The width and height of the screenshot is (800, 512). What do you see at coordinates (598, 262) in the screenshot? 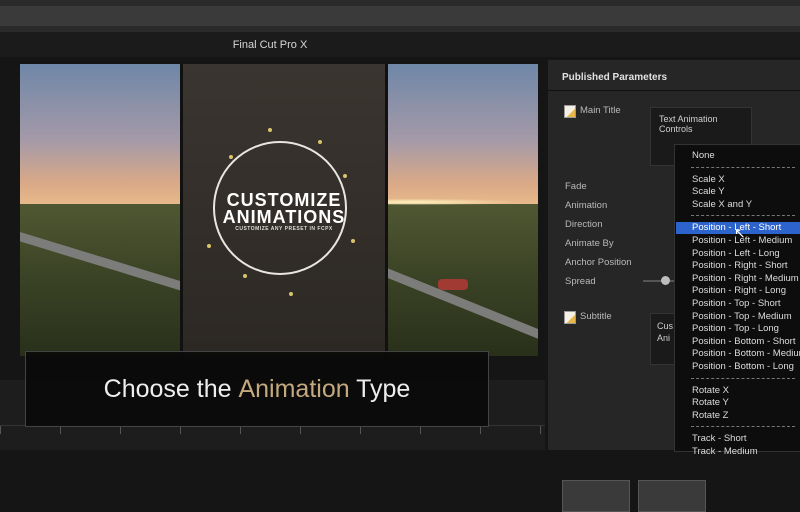
I see `param-anchor-position: Anchor Position` at bounding box center [598, 262].